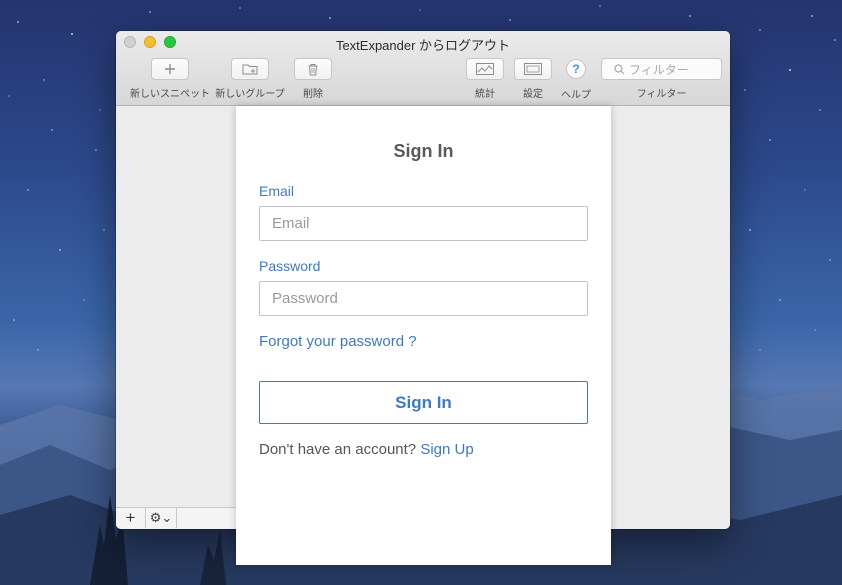  I want to click on stats-button, so click(485, 69).